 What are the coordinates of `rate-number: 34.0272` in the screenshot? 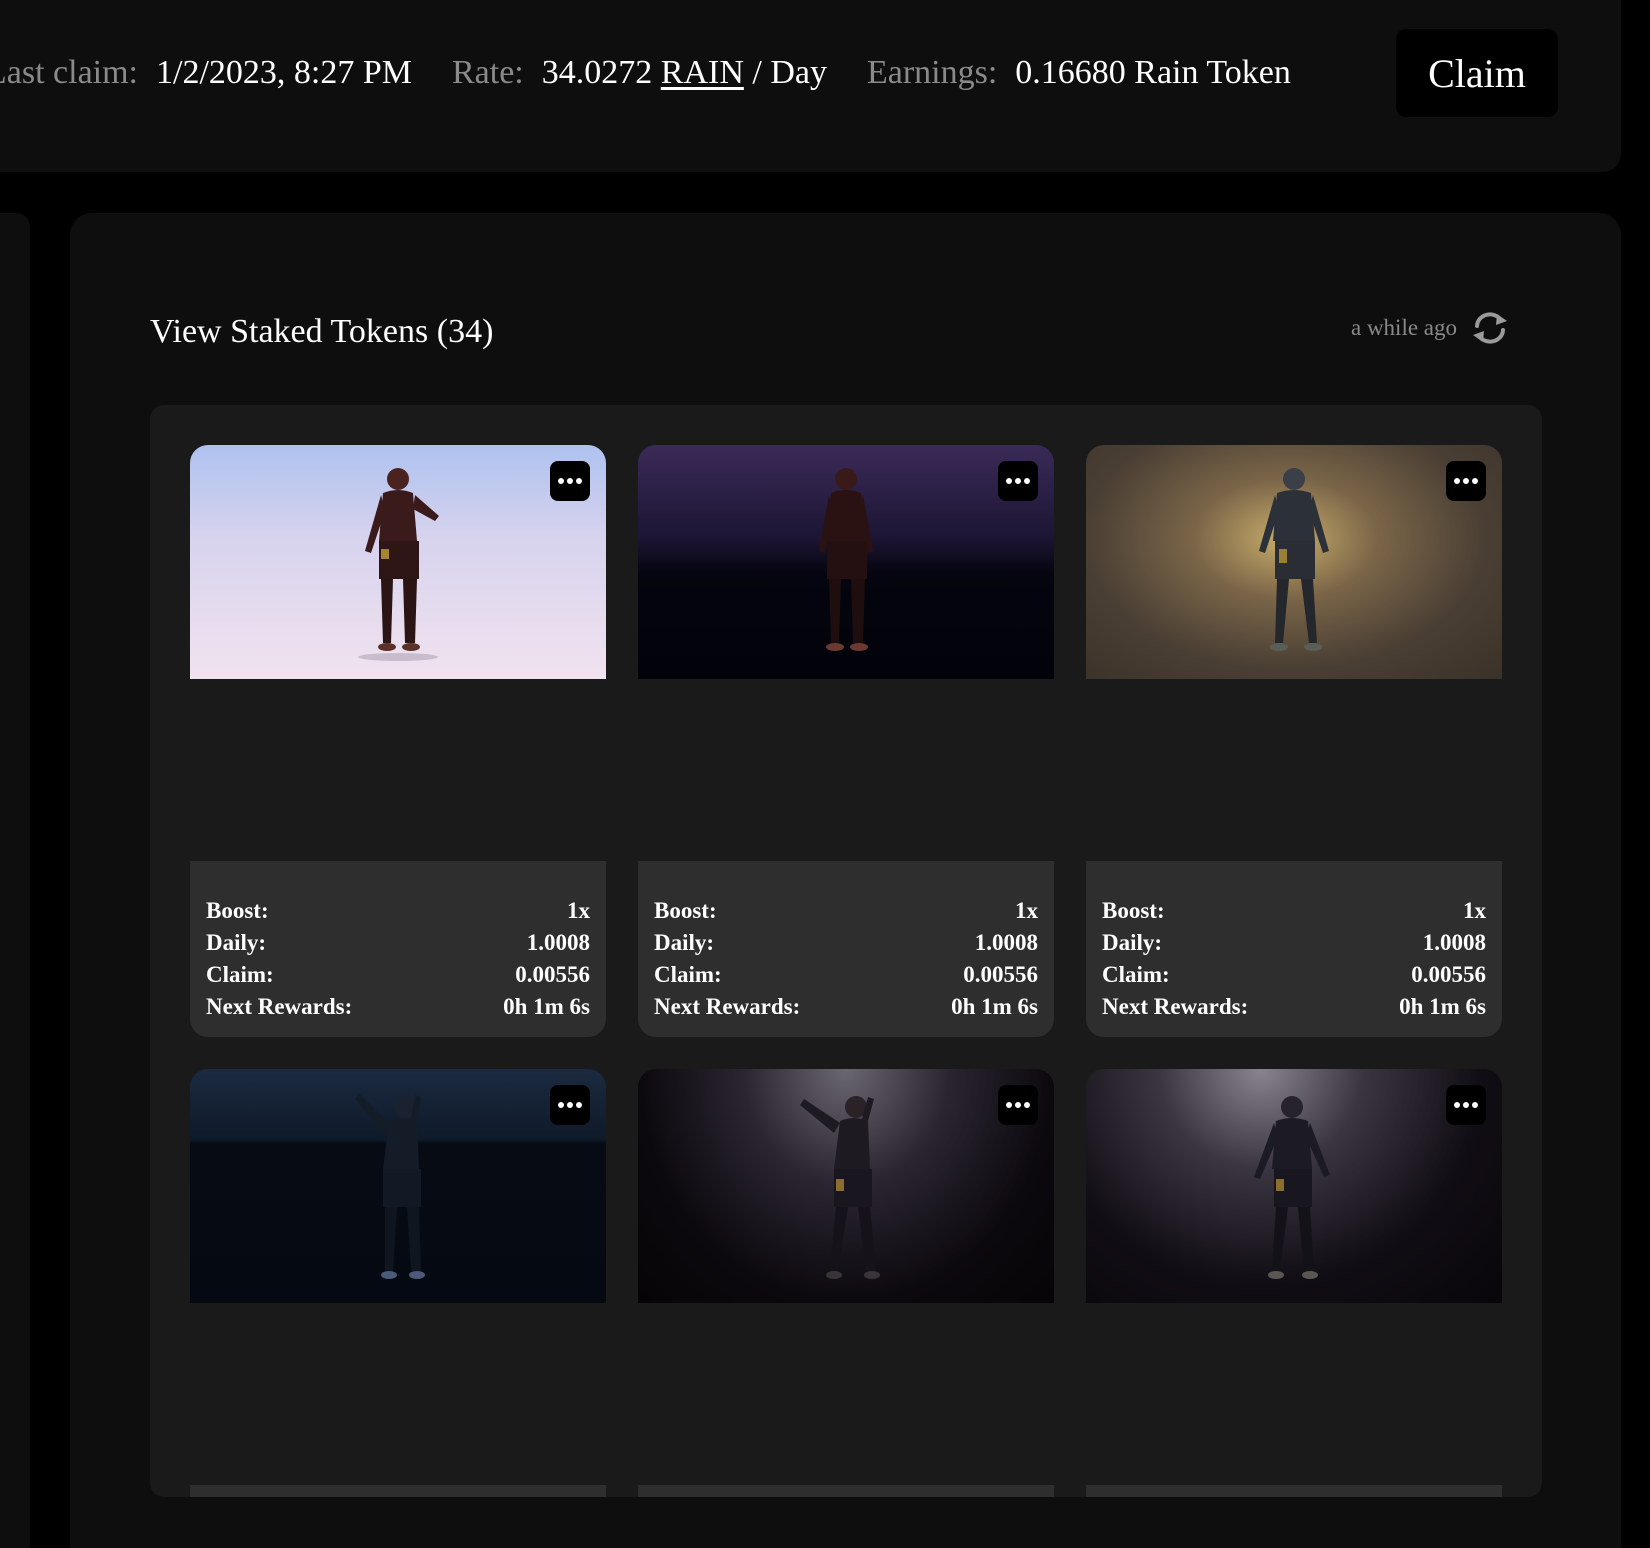 It's located at (597, 72).